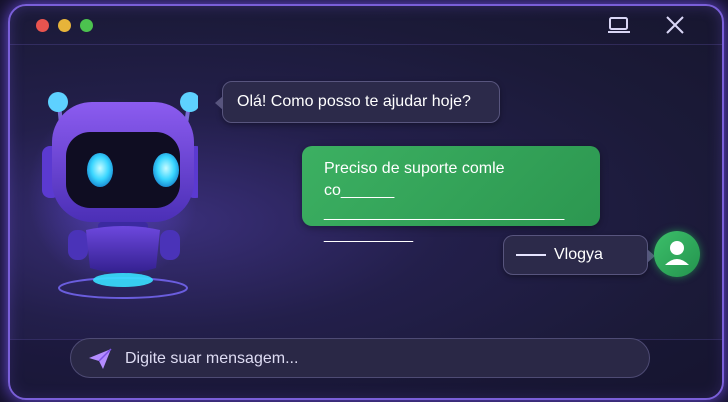 This screenshot has width=728, height=402. Describe the element at coordinates (86, 25) in the screenshot. I see `maximize-traffic-light` at that location.